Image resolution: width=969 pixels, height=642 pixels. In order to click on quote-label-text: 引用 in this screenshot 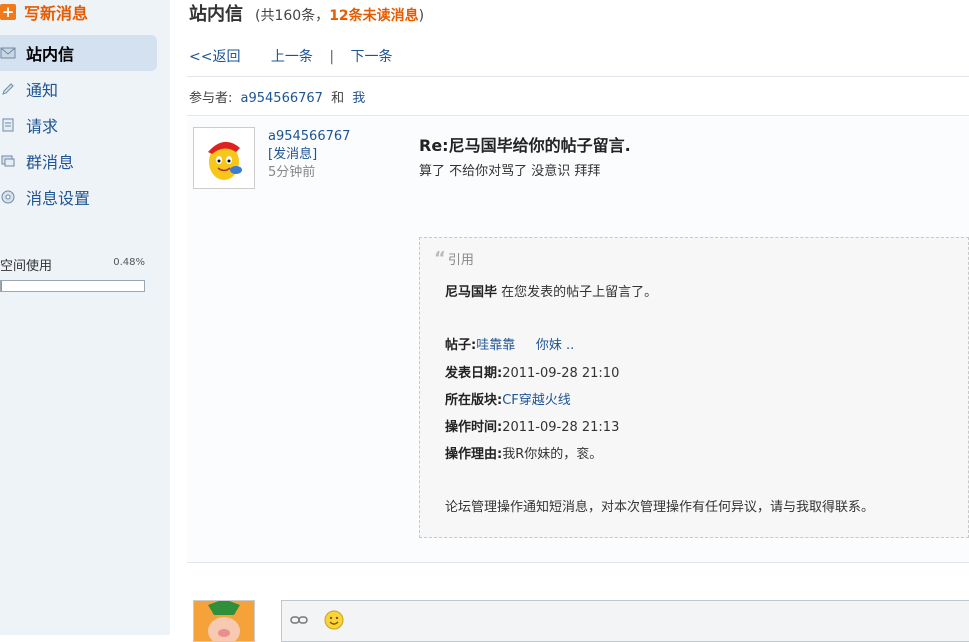, I will do `click(460, 260)`.